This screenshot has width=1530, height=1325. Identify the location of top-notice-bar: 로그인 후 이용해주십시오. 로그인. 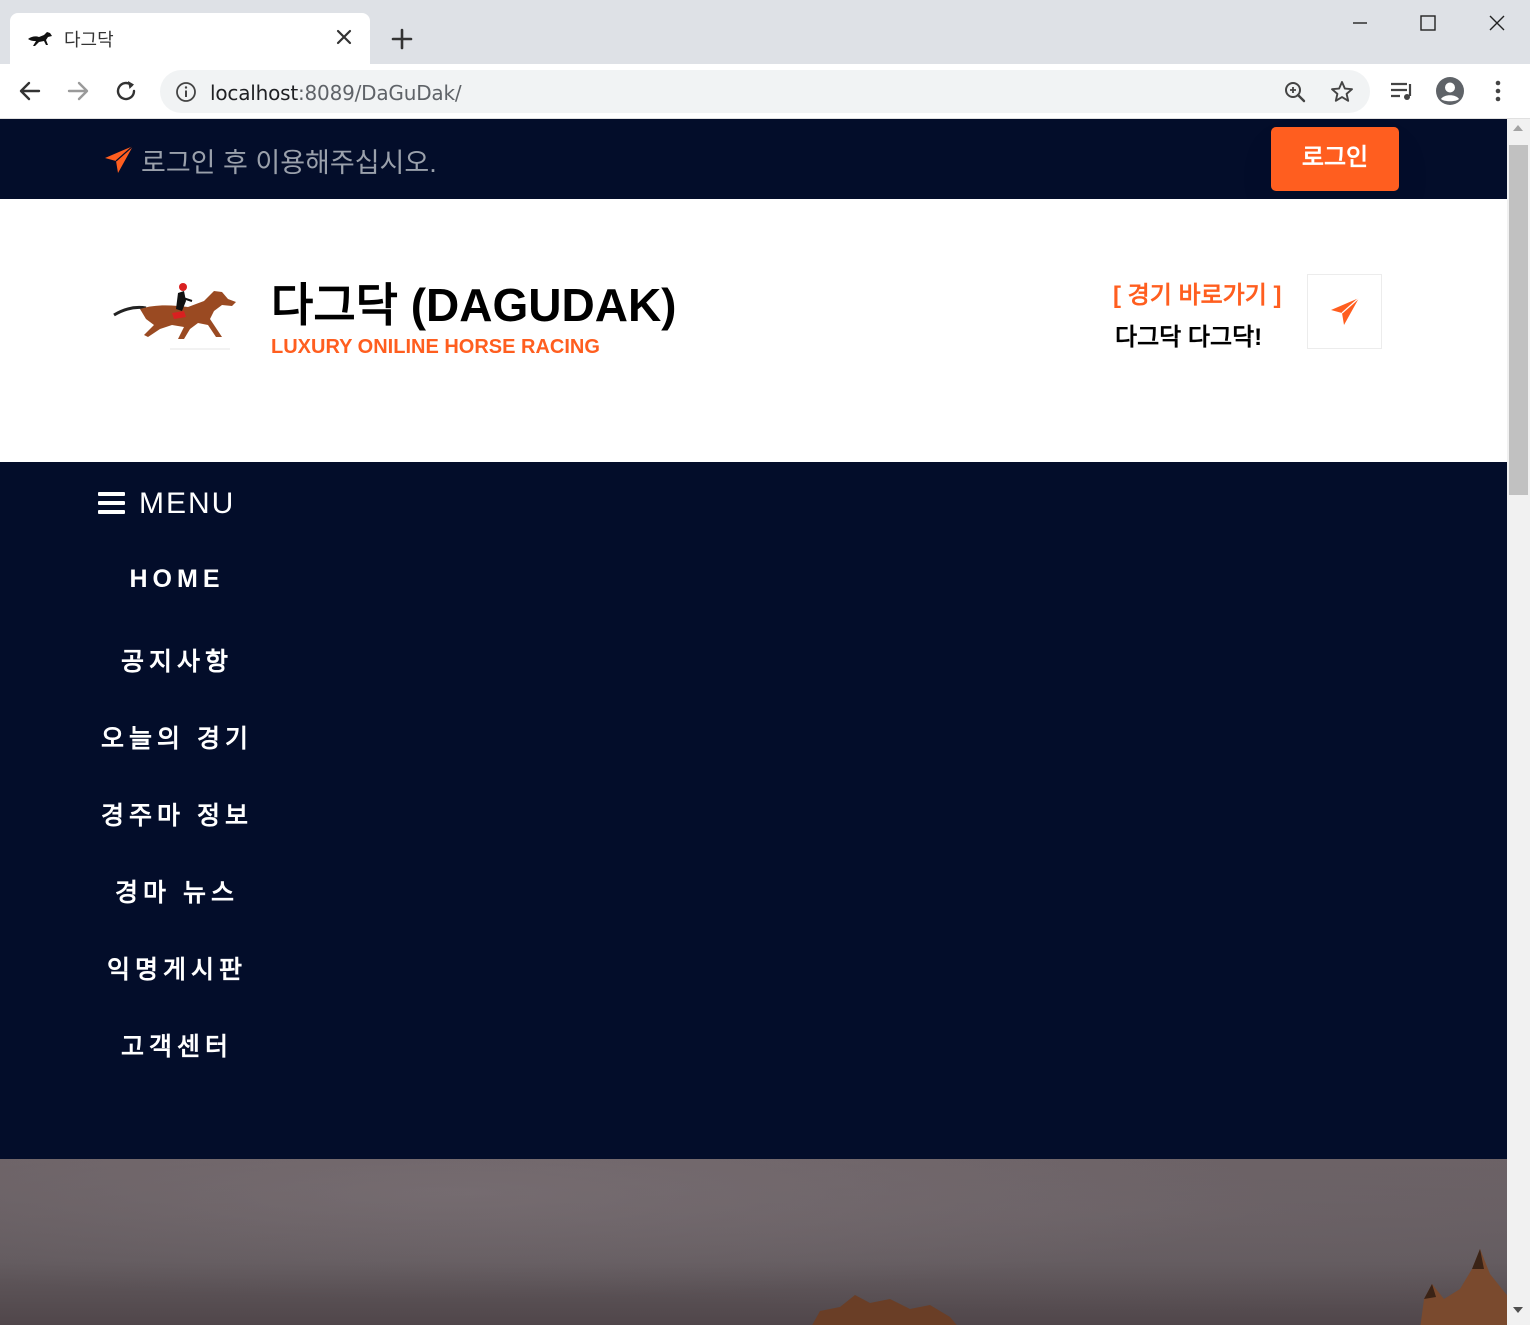
(753, 159).